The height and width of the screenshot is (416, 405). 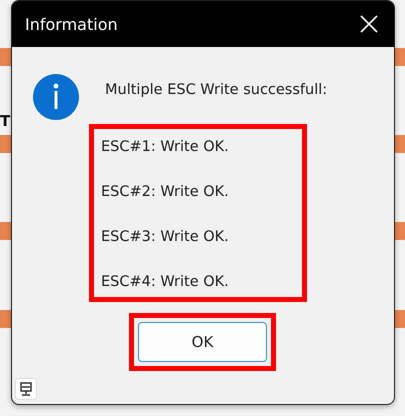 I want to click on monitor-icon, so click(x=26, y=389).